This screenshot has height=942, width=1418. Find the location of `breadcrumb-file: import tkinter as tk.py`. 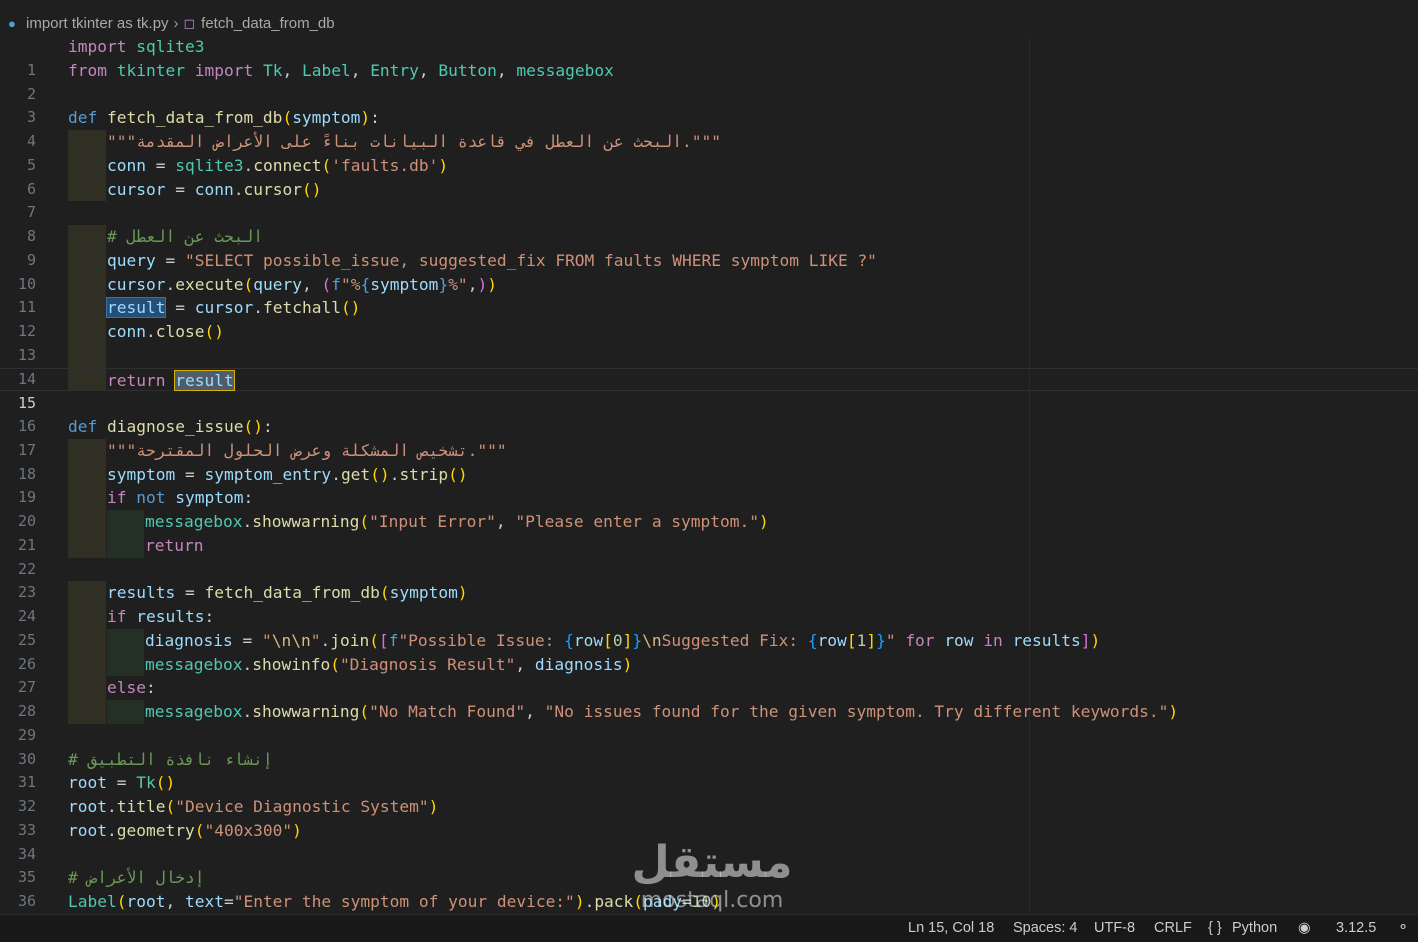

breadcrumb-file: import tkinter as tk.py is located at coordinates (97, 23).